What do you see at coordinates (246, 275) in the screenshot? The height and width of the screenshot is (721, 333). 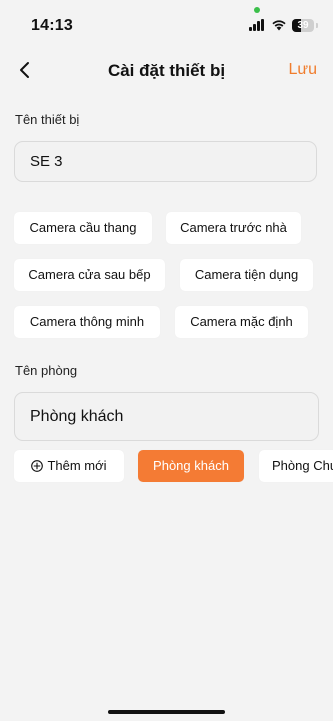 I see `device-suggestion-chip: Camera tiện dụng` at bounding box center [246, 275].